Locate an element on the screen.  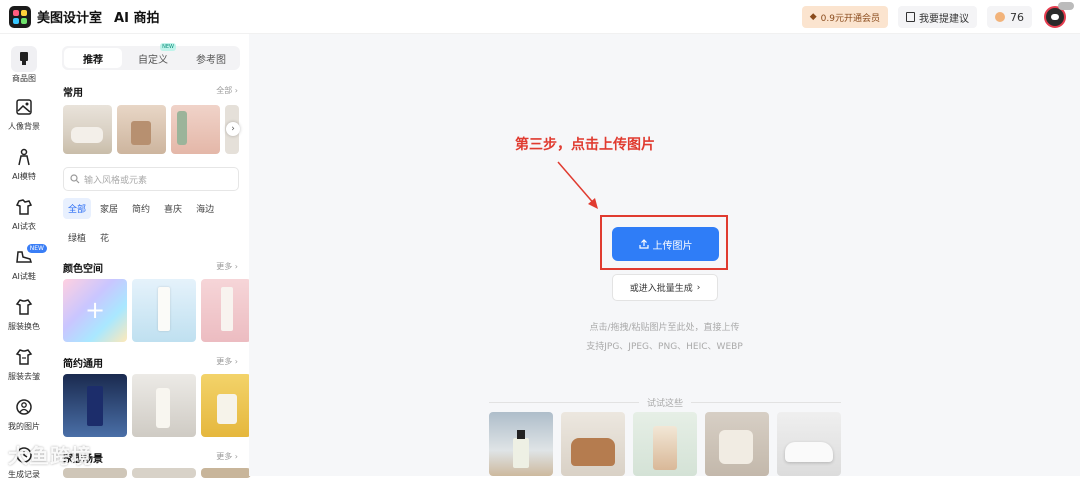
nav-label: 服装换色 is located at coordinates (24, 326).